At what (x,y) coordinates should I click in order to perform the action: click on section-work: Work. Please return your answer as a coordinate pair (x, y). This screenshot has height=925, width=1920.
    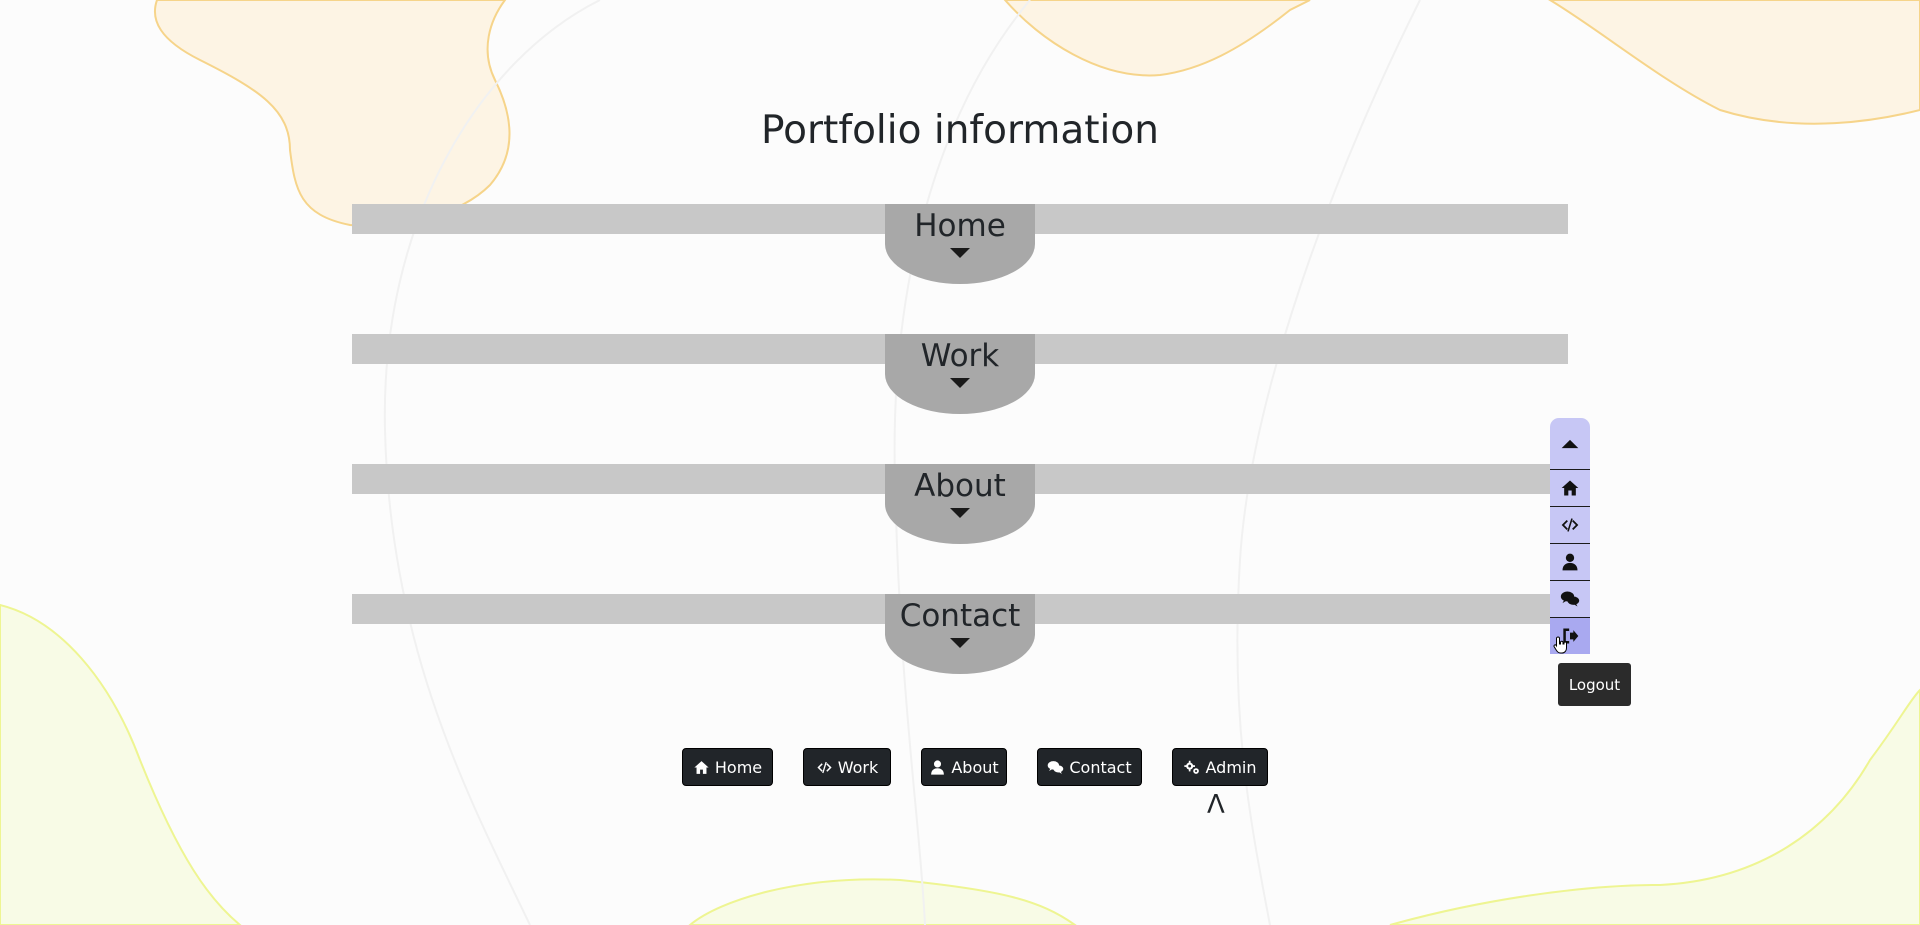
    Looking at the image, I should click on (960, 374).